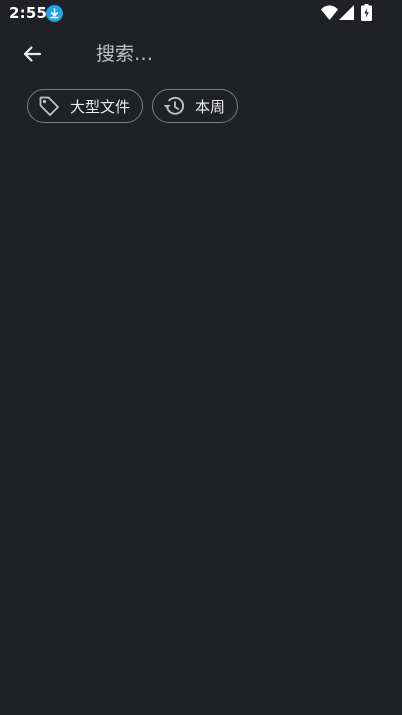 The height and width of the screenshot is (715, 402). I want to click on chip-label: 大型文件, so click(100, 106).